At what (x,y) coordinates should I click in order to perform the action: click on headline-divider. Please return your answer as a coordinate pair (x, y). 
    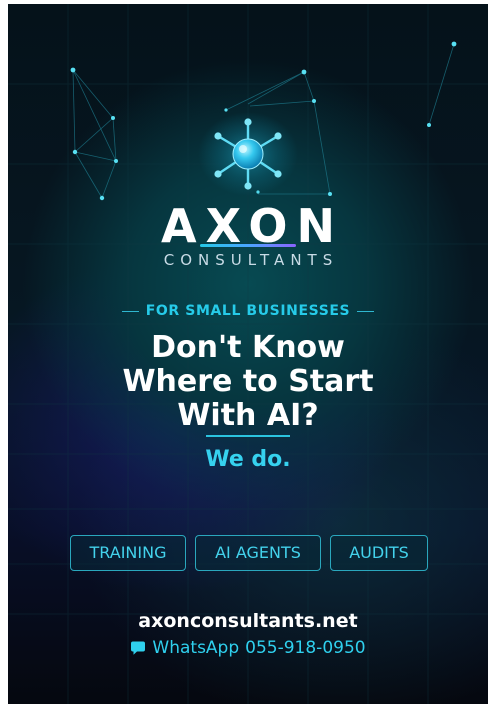
    Looking at the image, I should click on (248, 436).